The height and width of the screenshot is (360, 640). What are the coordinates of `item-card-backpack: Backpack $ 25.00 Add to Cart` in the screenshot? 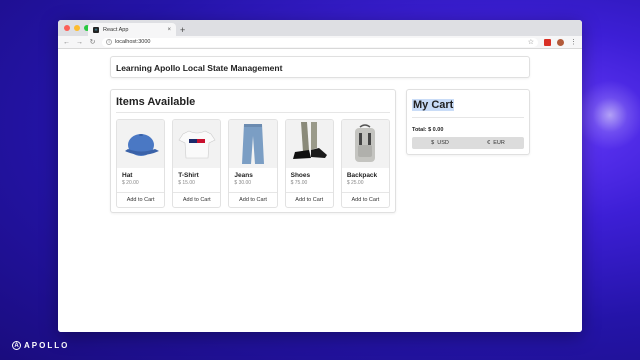 It's located at (365, 163).